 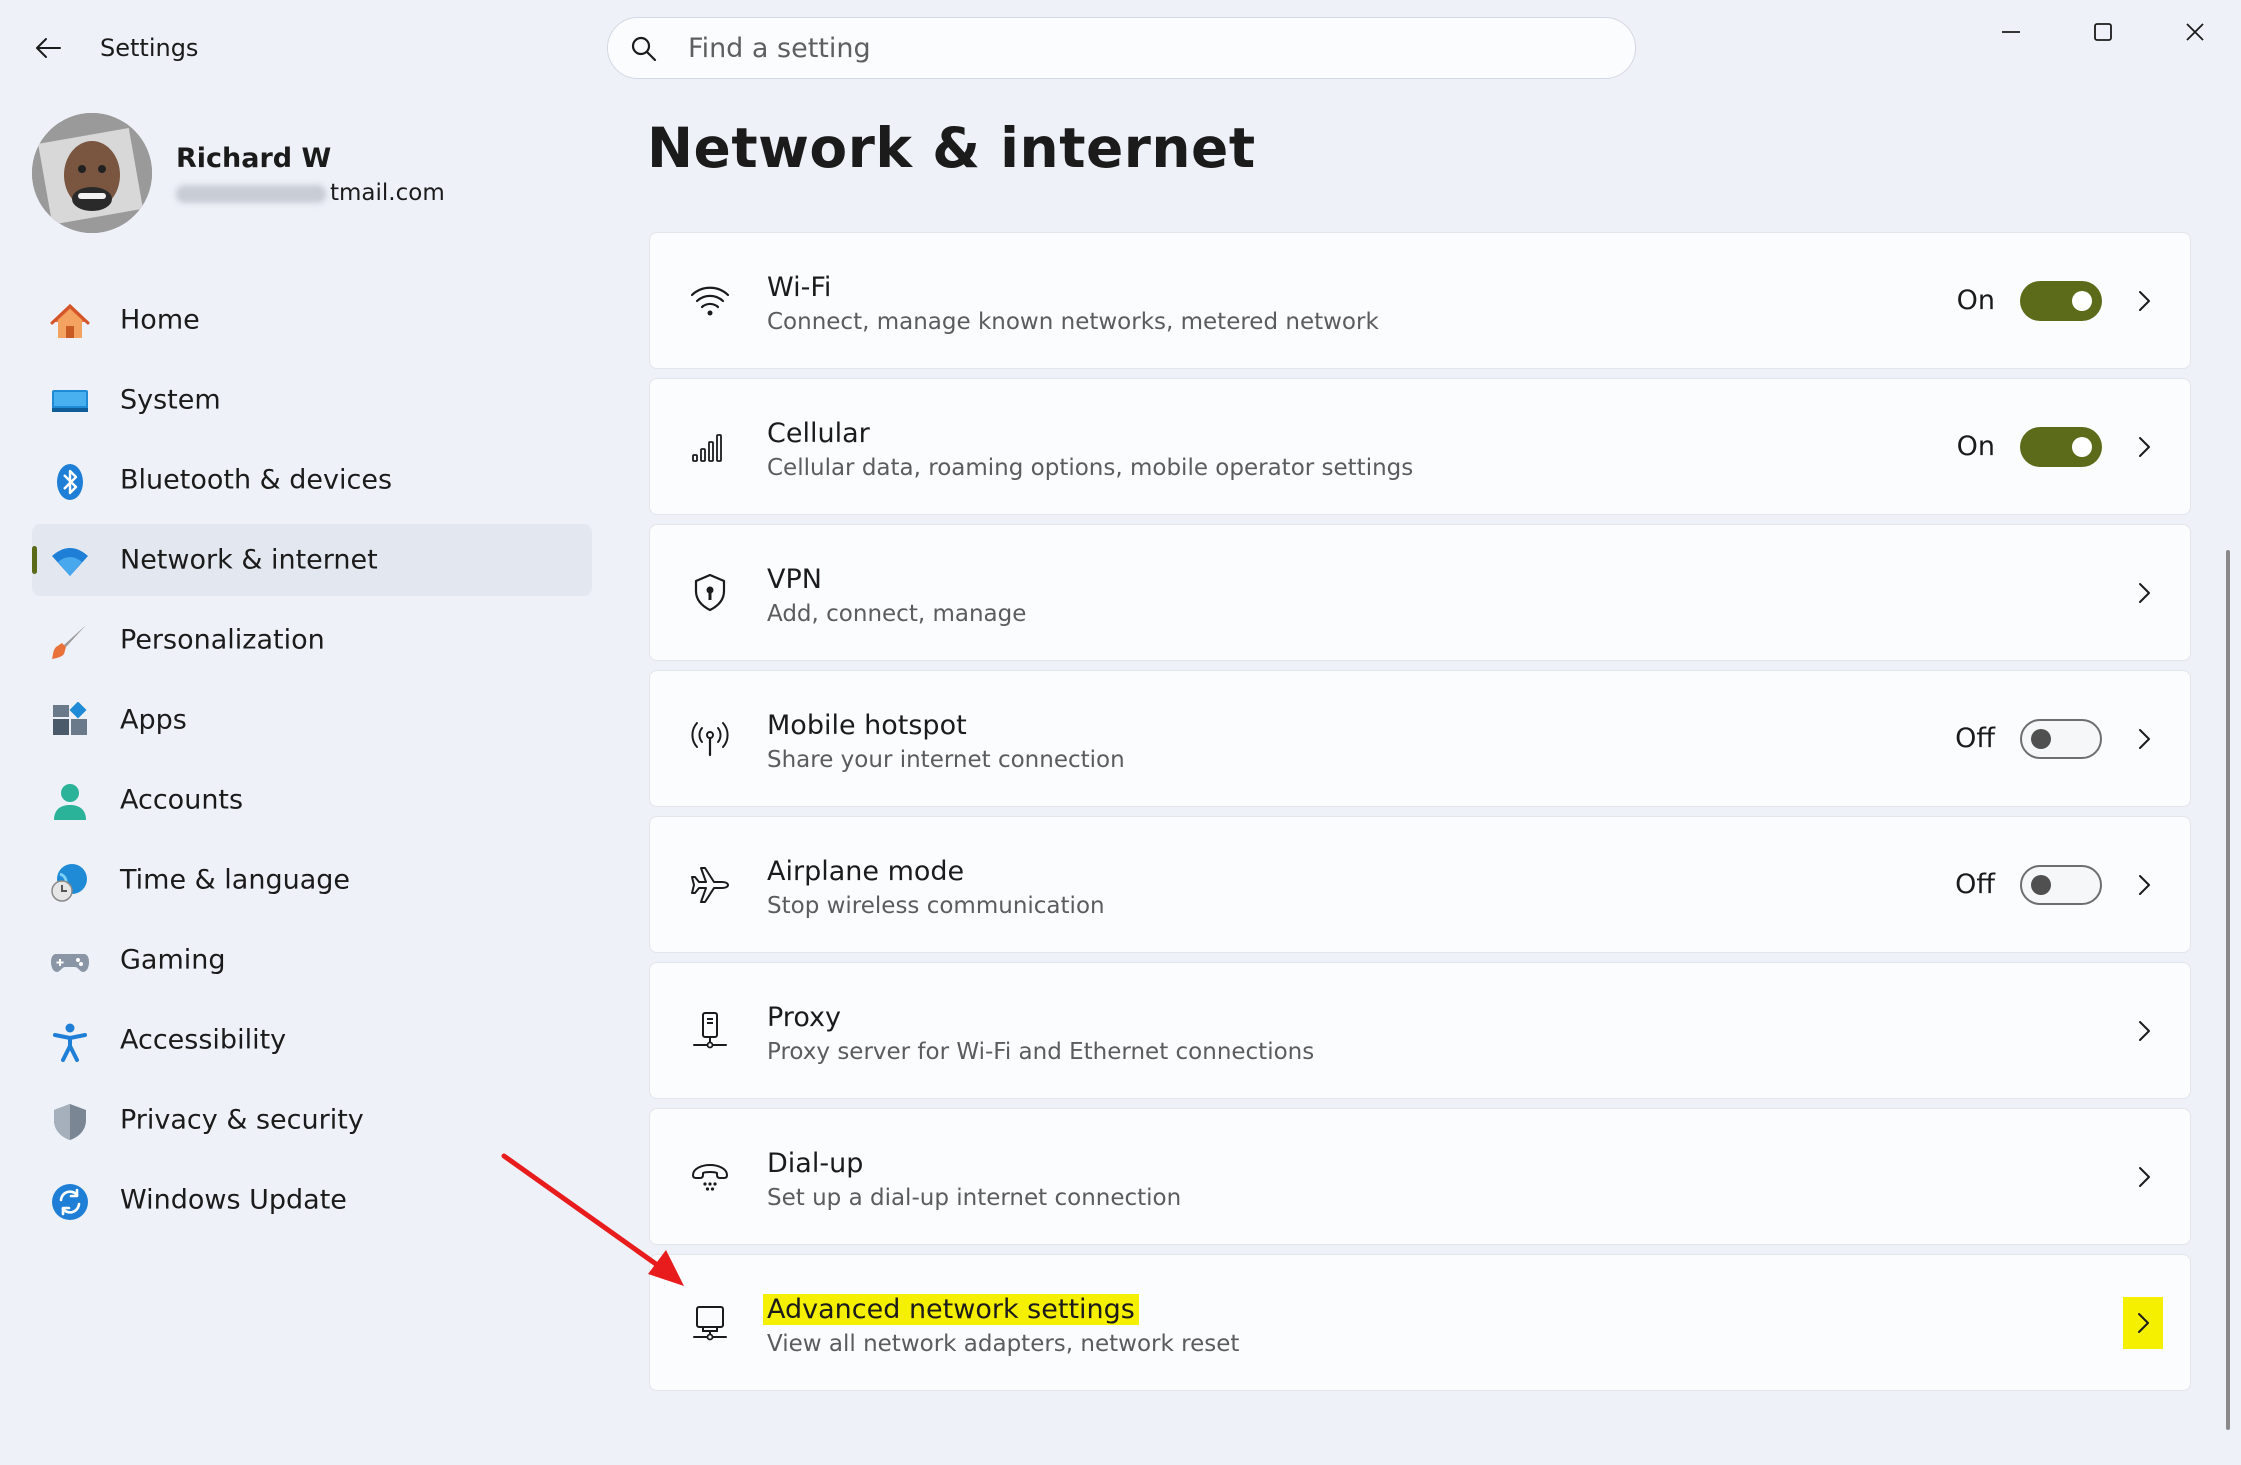 What do you see at coordinates (804, 1017) in the screenshot?
I see `setting-title: Proxy` at bounding box center [804, 1017].